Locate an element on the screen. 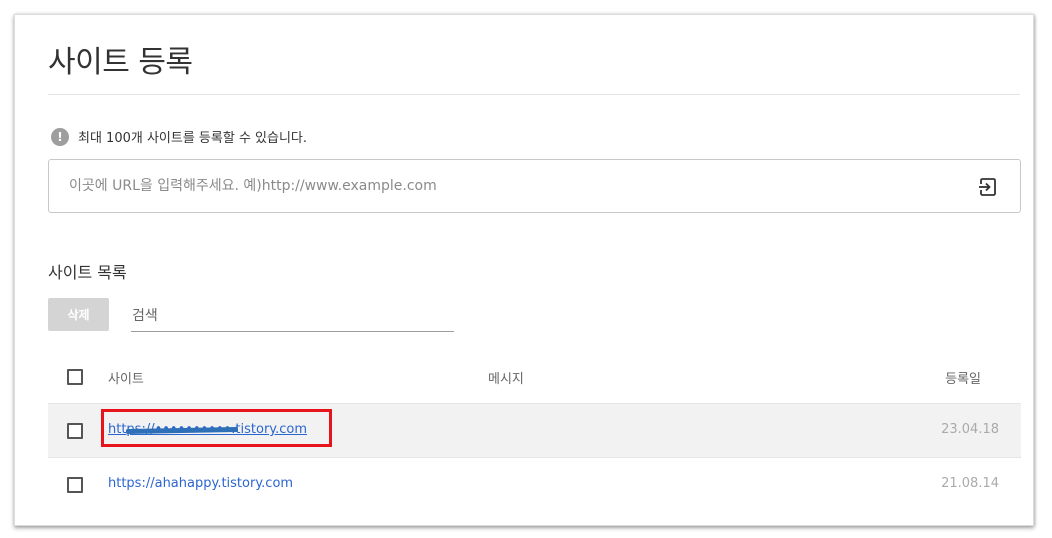 Image resolution: width=1052 pixels, height=538 pixels. registration-date: 21.08.14 is located at coordinates (970, 483).